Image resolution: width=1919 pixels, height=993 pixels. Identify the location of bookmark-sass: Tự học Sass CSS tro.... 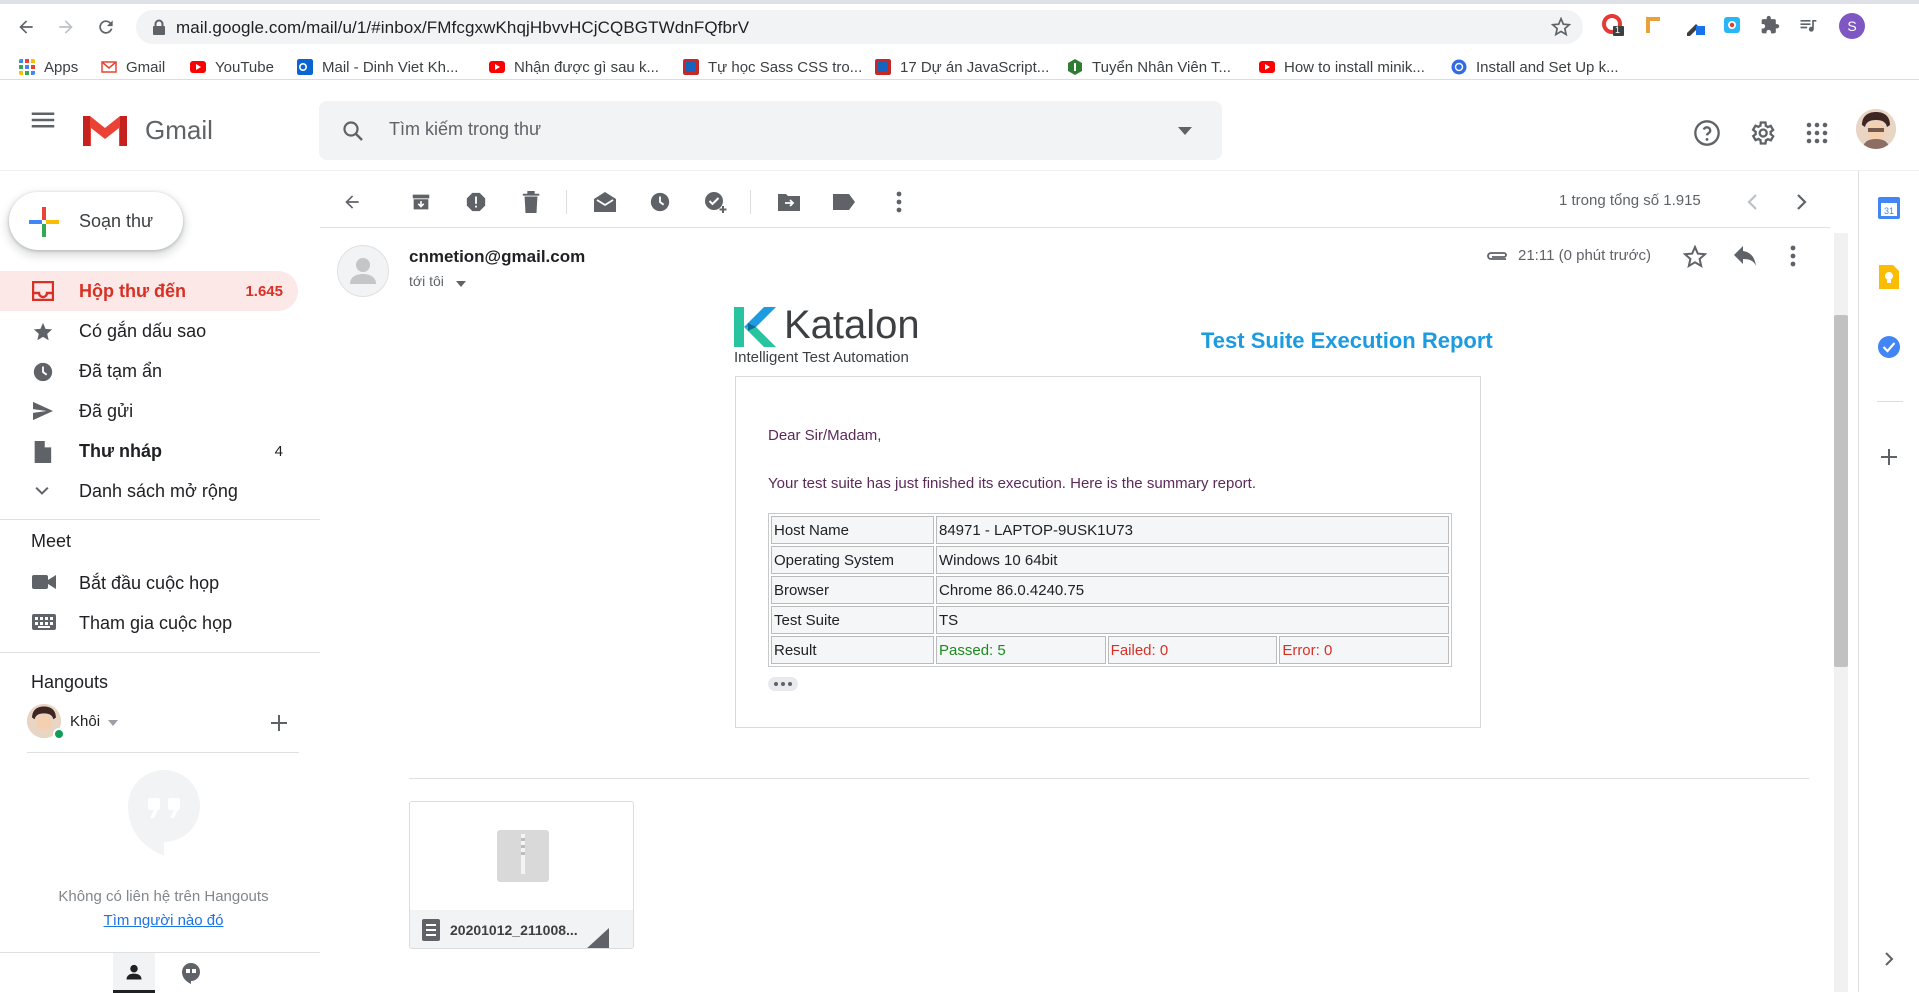
(772, 67).